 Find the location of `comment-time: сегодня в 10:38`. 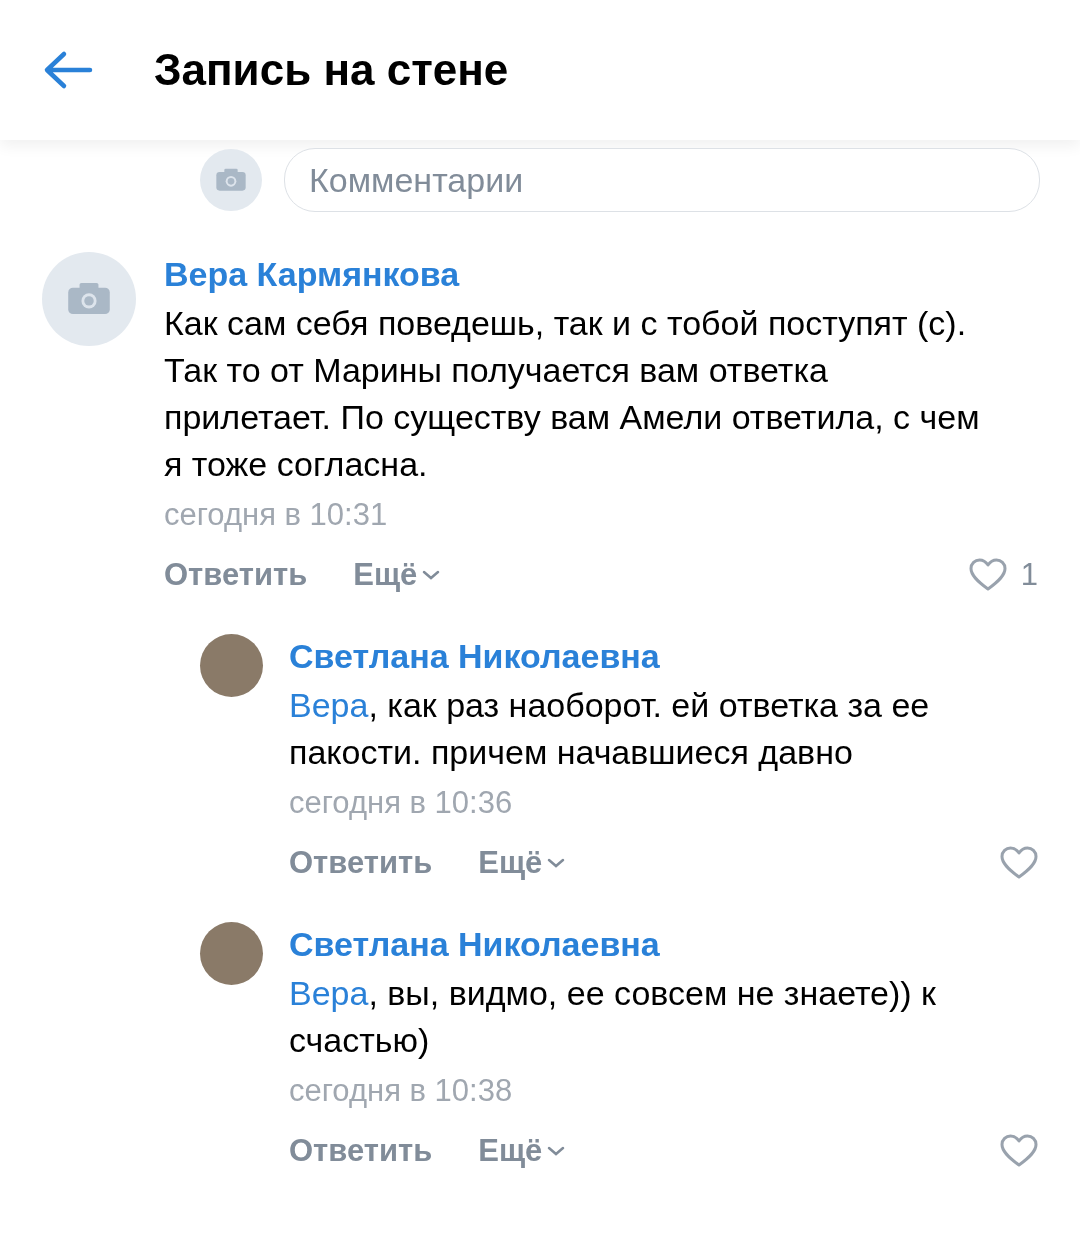

comment-time: сегодня в 10:38 is located at coordinates (401, 1091).